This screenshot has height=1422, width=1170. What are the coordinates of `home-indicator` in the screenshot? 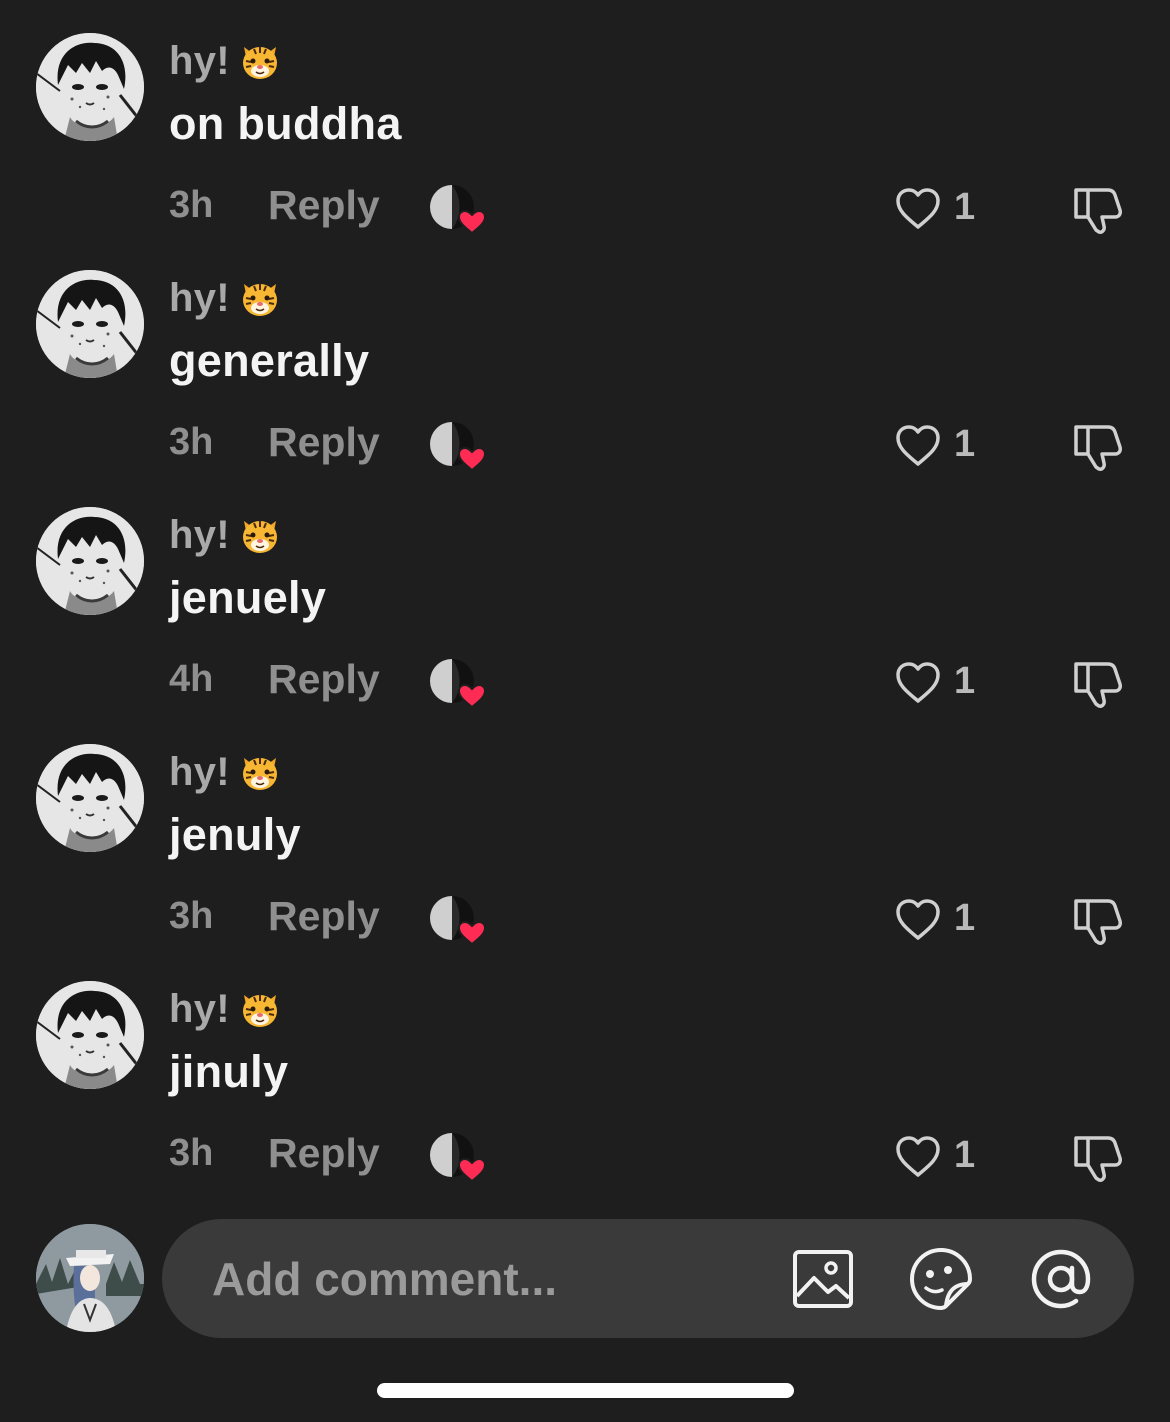 It's located at (585, 1390).